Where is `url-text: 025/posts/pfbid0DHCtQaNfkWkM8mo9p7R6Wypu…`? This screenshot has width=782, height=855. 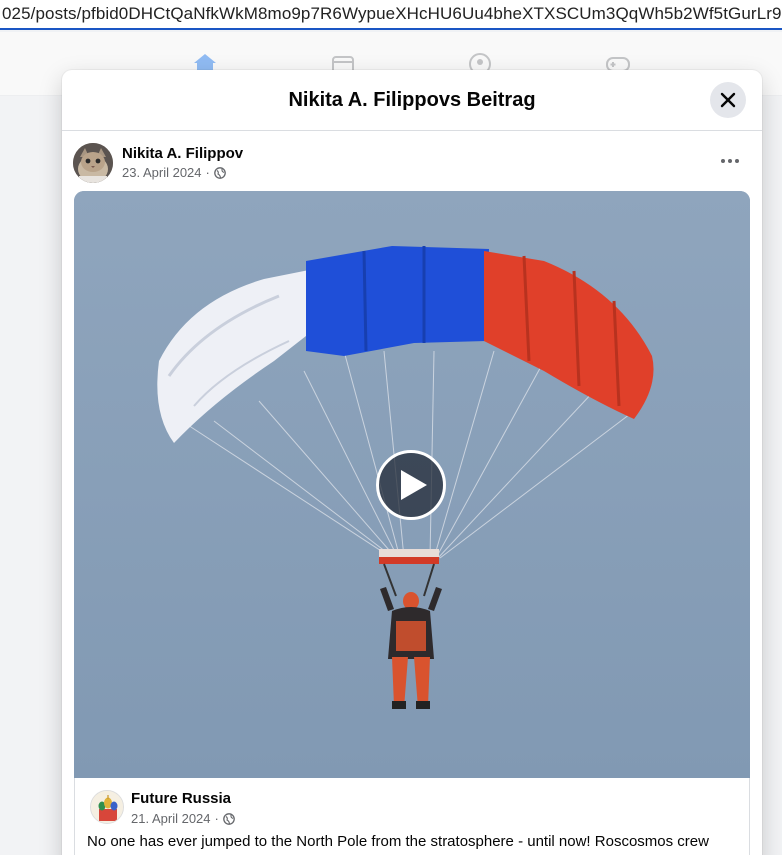
url-text: 025/posts/pfbid0DHCtQaNfkWkM8mo9p7R6Wypu… is located at coordinates (391, 14).